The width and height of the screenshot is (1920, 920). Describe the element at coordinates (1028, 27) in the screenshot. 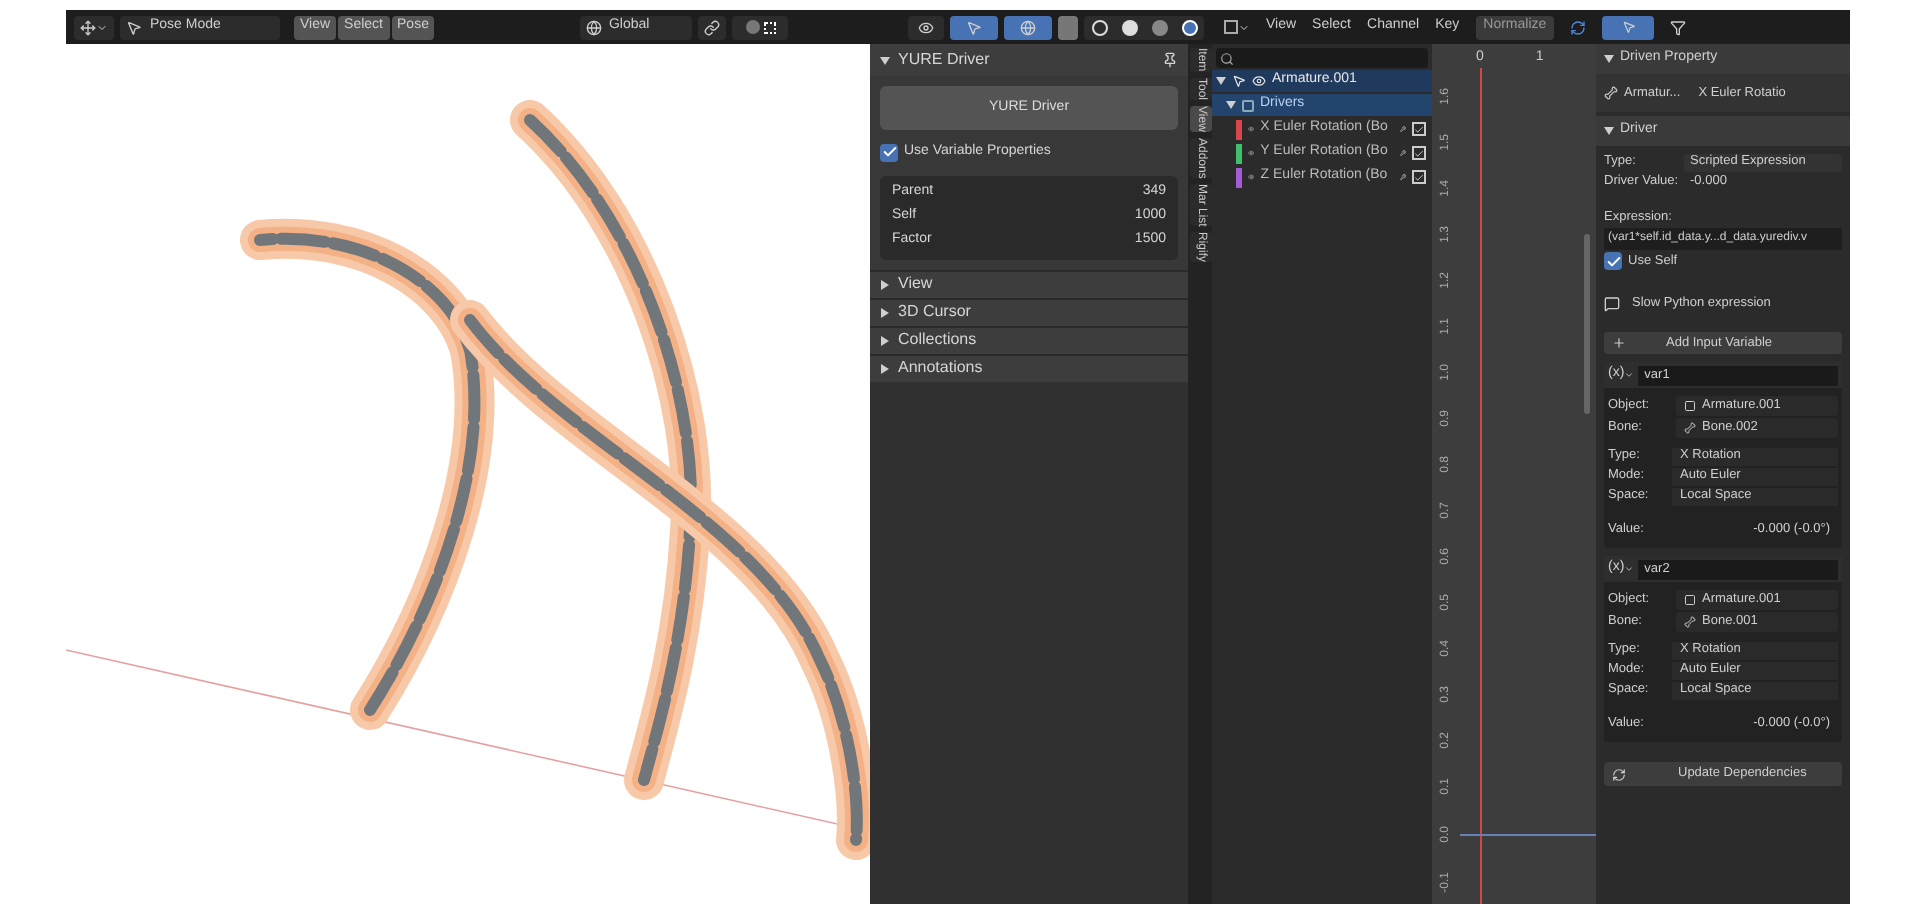

I see `overlay-button` at that location.